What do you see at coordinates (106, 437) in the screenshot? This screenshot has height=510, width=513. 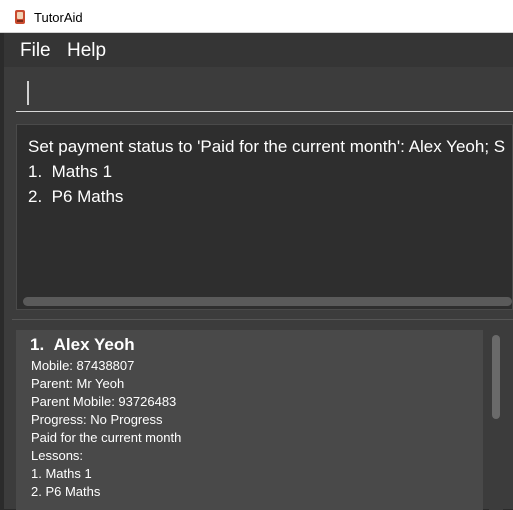 I see `student-payment-status: Paid for the current month` at bounding box center [106, 437].